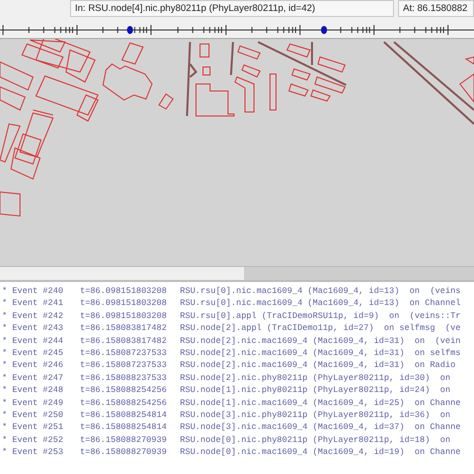 The height and width of the screenshot is (474, 474). Describe the element at coordinates (124, 378) in the screenshot. I see `event-time: t=86.158088237533` at that location.